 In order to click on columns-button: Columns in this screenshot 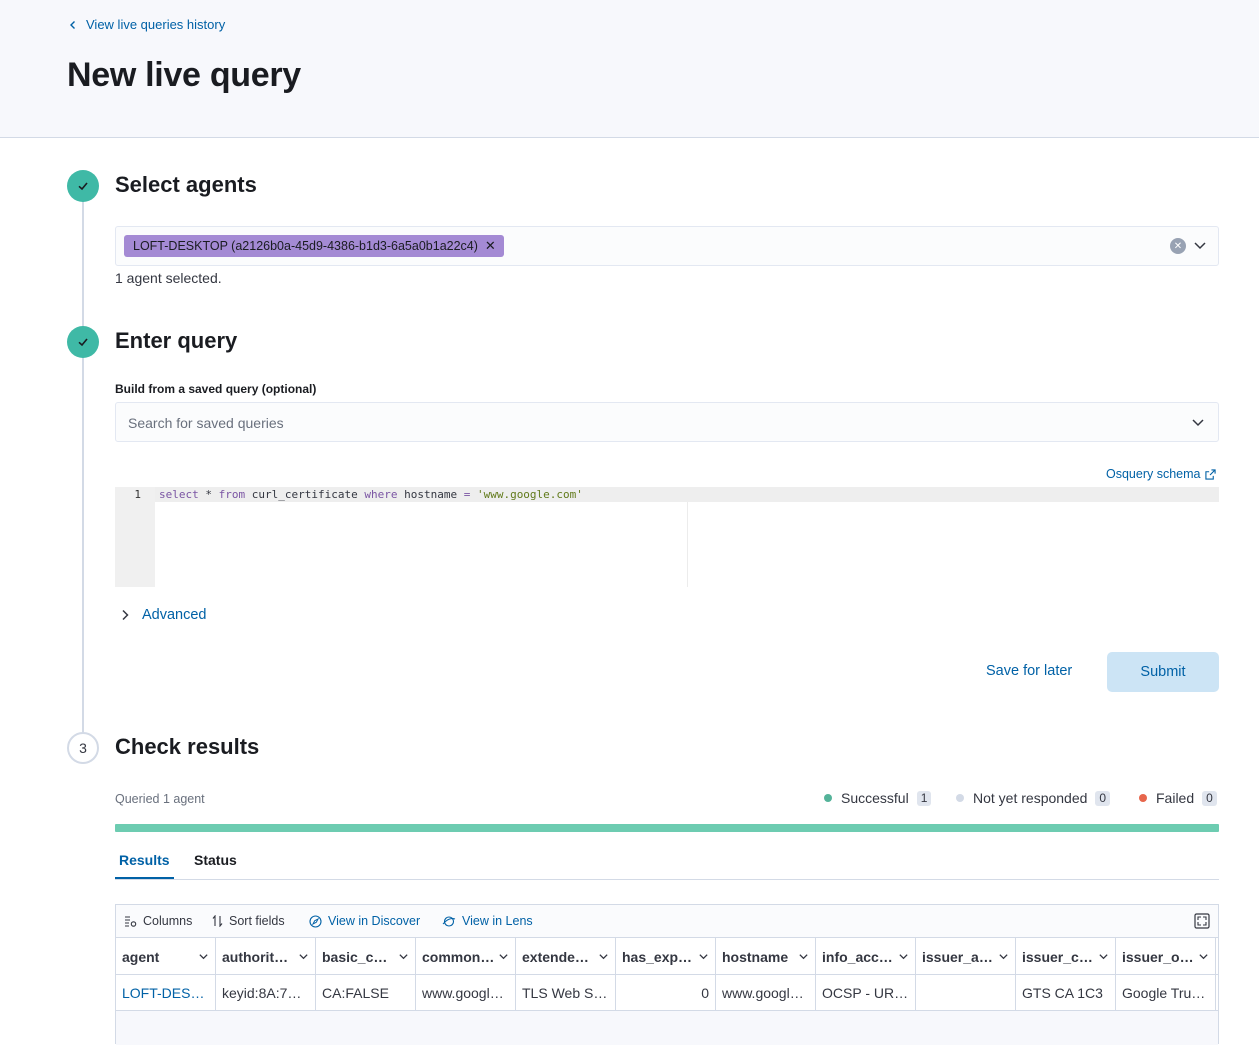, I will do `click(158, 921)`.